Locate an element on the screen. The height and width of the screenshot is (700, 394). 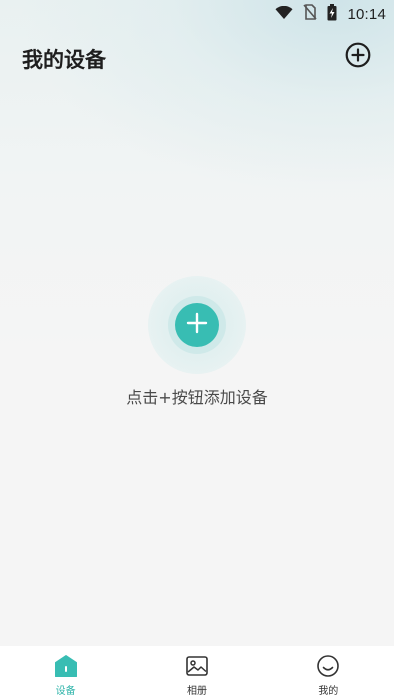
nav-label-devices: 设备 is located at coordinates (65, 691).